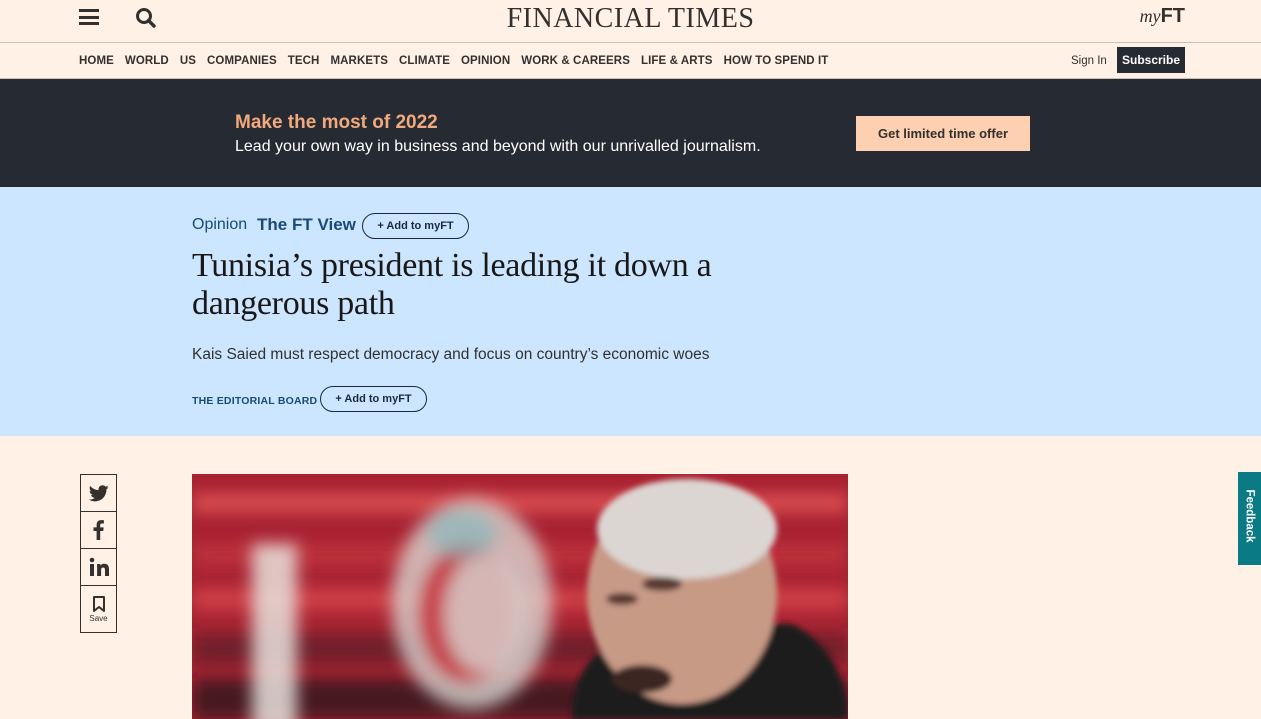  I want to click on nav-item-opinion: OPINION, so click(485, 61).